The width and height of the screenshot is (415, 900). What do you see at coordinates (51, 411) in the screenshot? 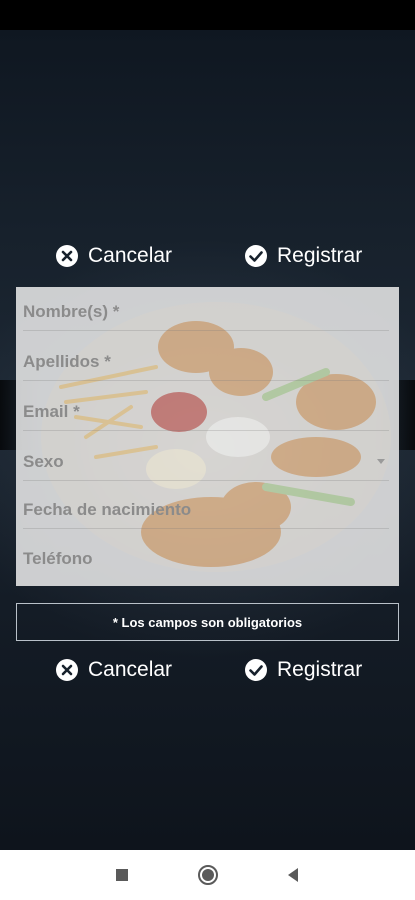
I see `email-placeholder: Email *` at bounding box center [51, 411].